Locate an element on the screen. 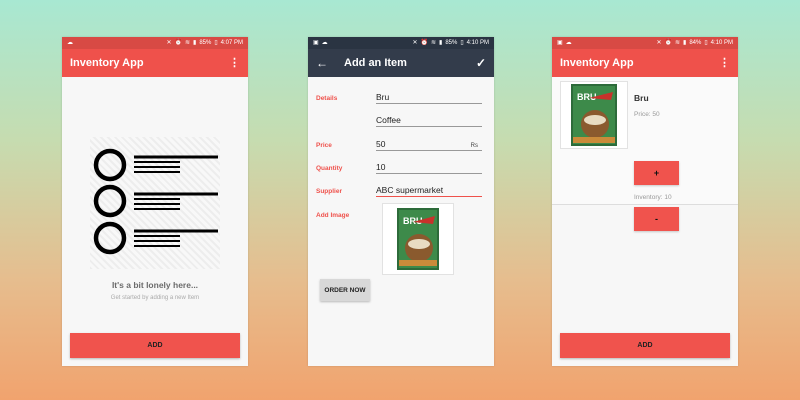  name-field: Bru is located at coordinates (429, 97).